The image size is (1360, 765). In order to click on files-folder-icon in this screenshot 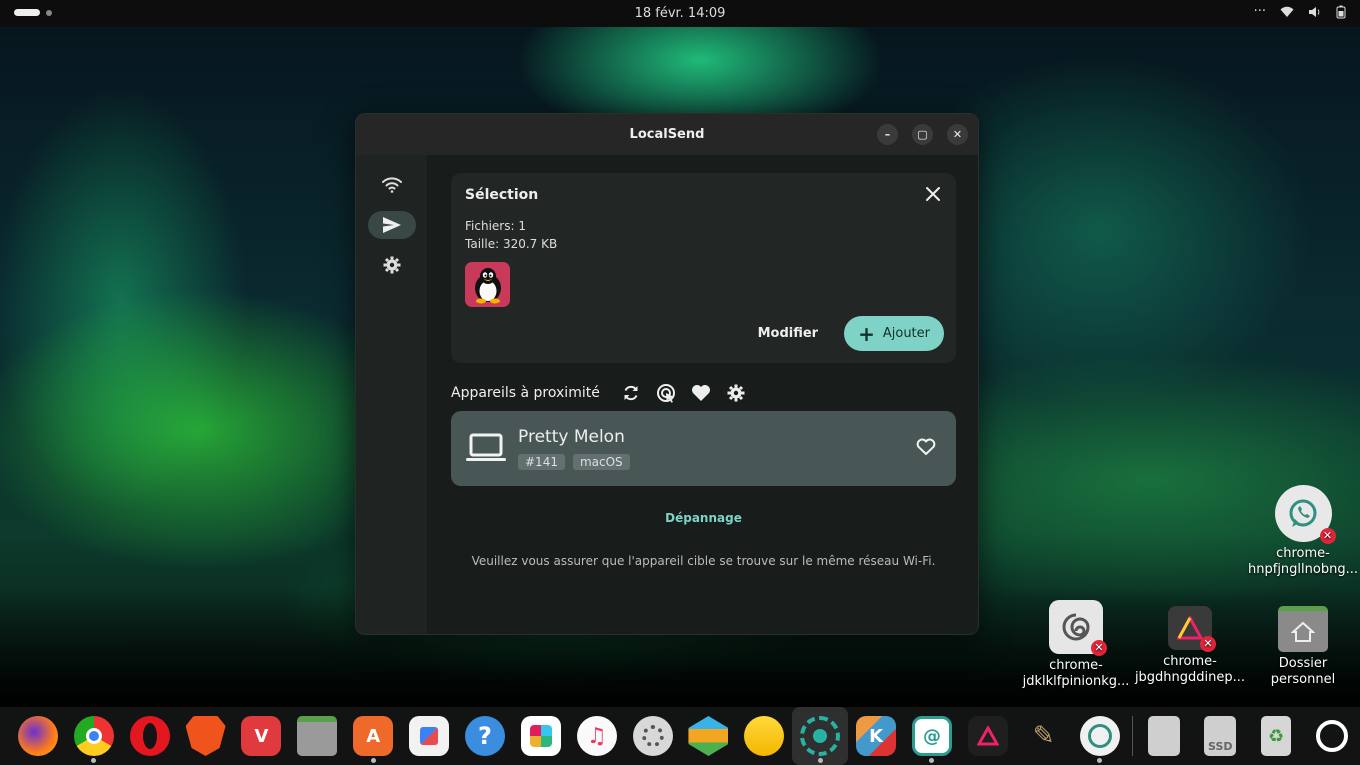, I will do `click(317, 736)`.